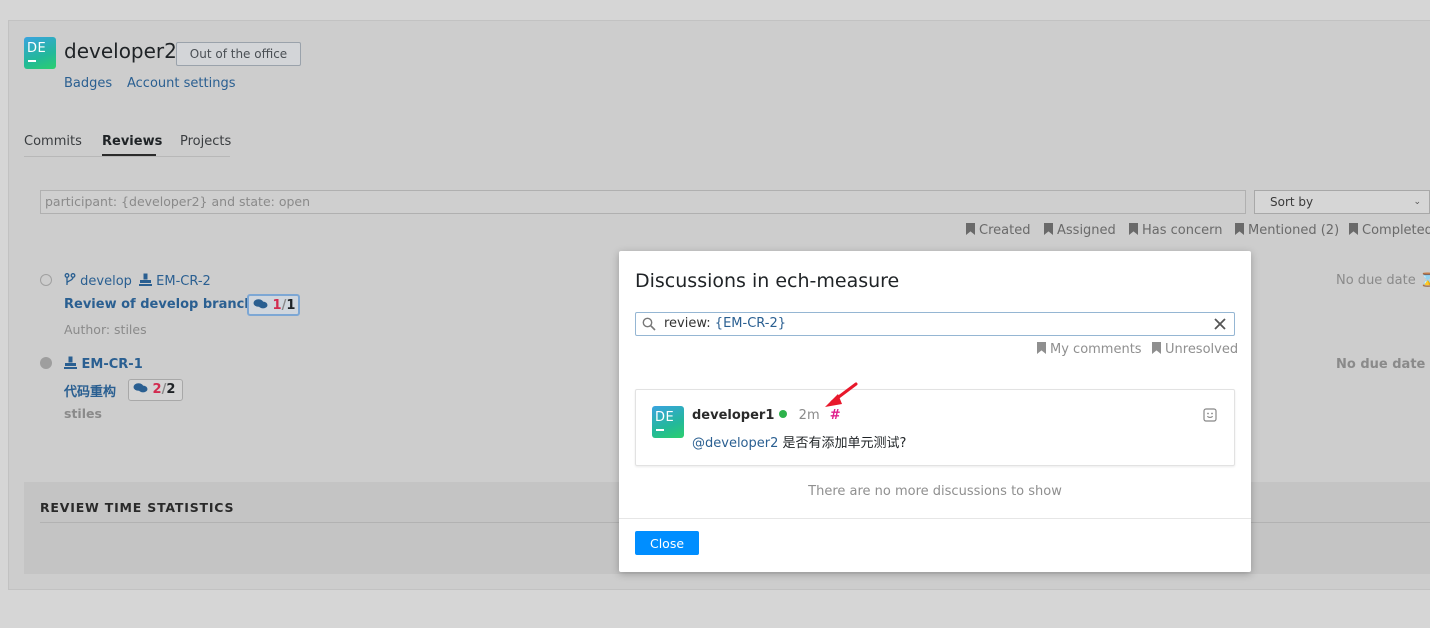 The height and width of the screenshot is (628, 1430). I want to click on username-heading: developer2, so click(120, 51).